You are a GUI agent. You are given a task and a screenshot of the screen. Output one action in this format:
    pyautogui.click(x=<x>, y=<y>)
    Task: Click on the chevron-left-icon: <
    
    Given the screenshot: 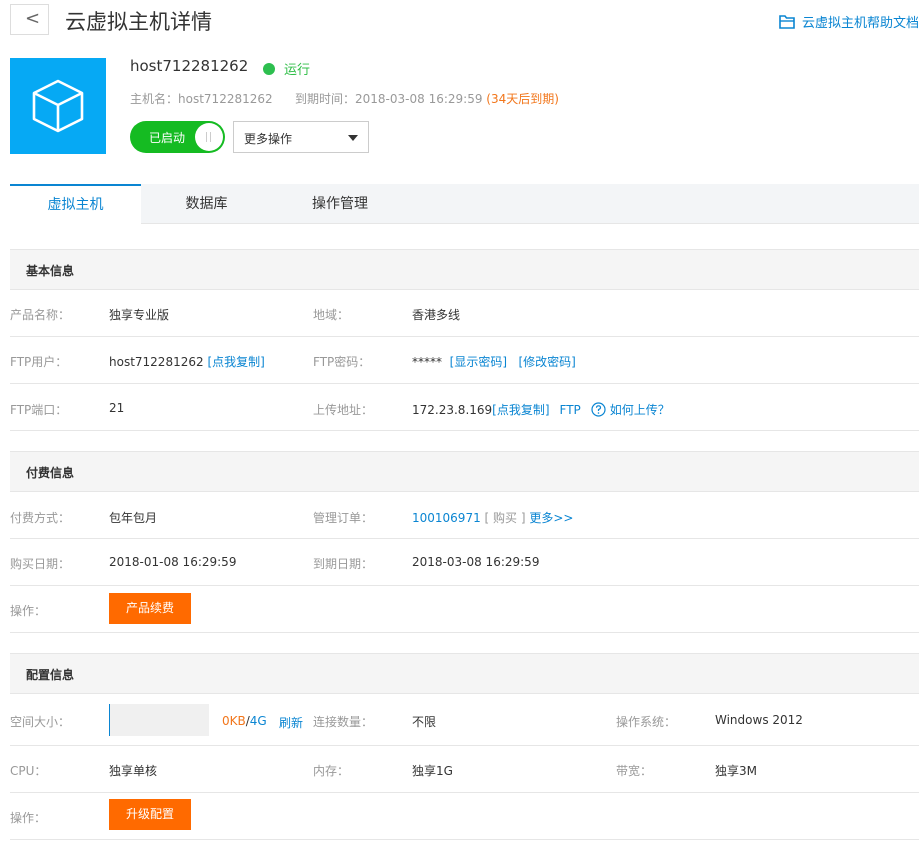 What is the action you would take?
    pyautogui.click(x=33, y=18)
    